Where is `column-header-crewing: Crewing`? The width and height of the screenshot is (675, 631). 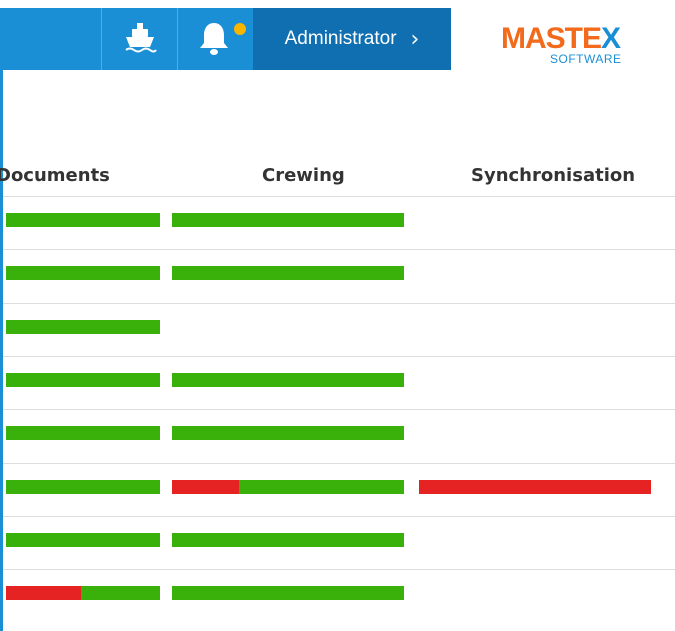 column-header-crewing: Crewing is located at coordinates (303, 175).